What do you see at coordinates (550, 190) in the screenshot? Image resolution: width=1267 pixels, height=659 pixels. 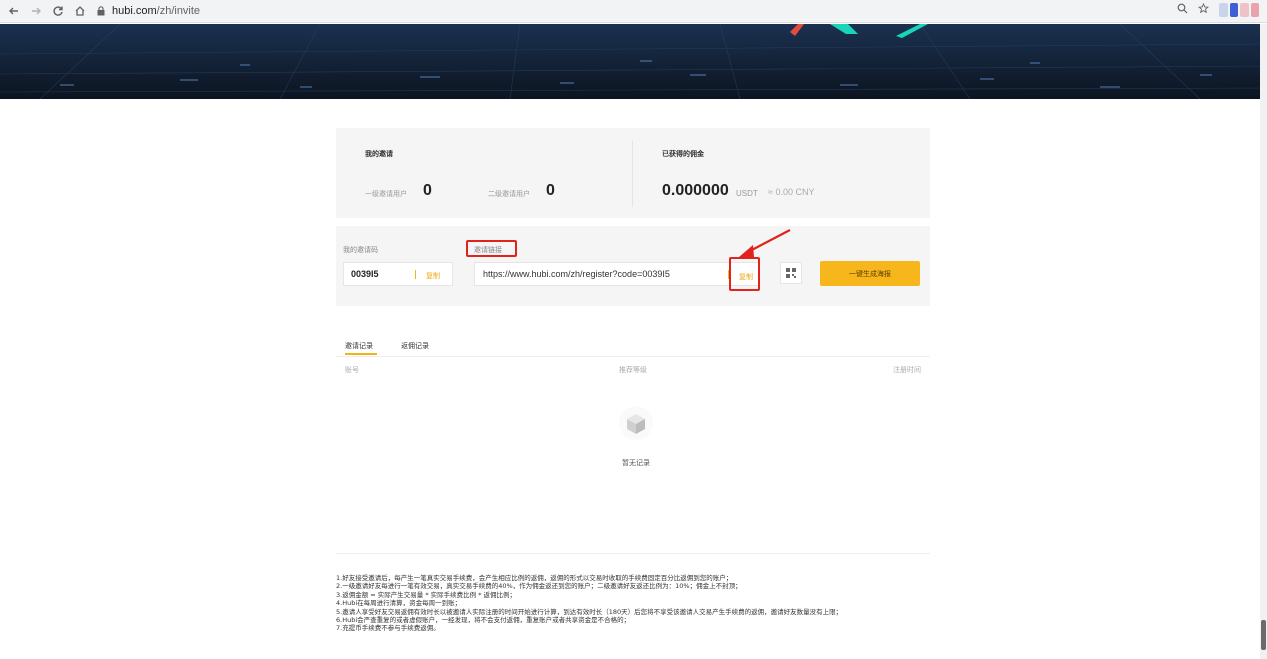 I see `level2-count: 0` at bounding box center [550, 190].